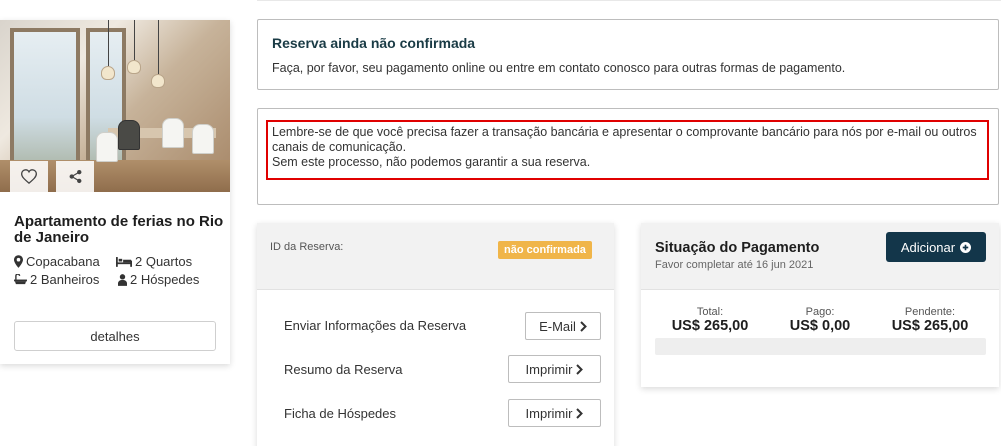 The height and width of the screenshot is (446, 1001). Describe the element at coordinates (119, 229) in the screenshot. I see `property-title: Apartamento de ferias no Rio de Janeiro` at that location.